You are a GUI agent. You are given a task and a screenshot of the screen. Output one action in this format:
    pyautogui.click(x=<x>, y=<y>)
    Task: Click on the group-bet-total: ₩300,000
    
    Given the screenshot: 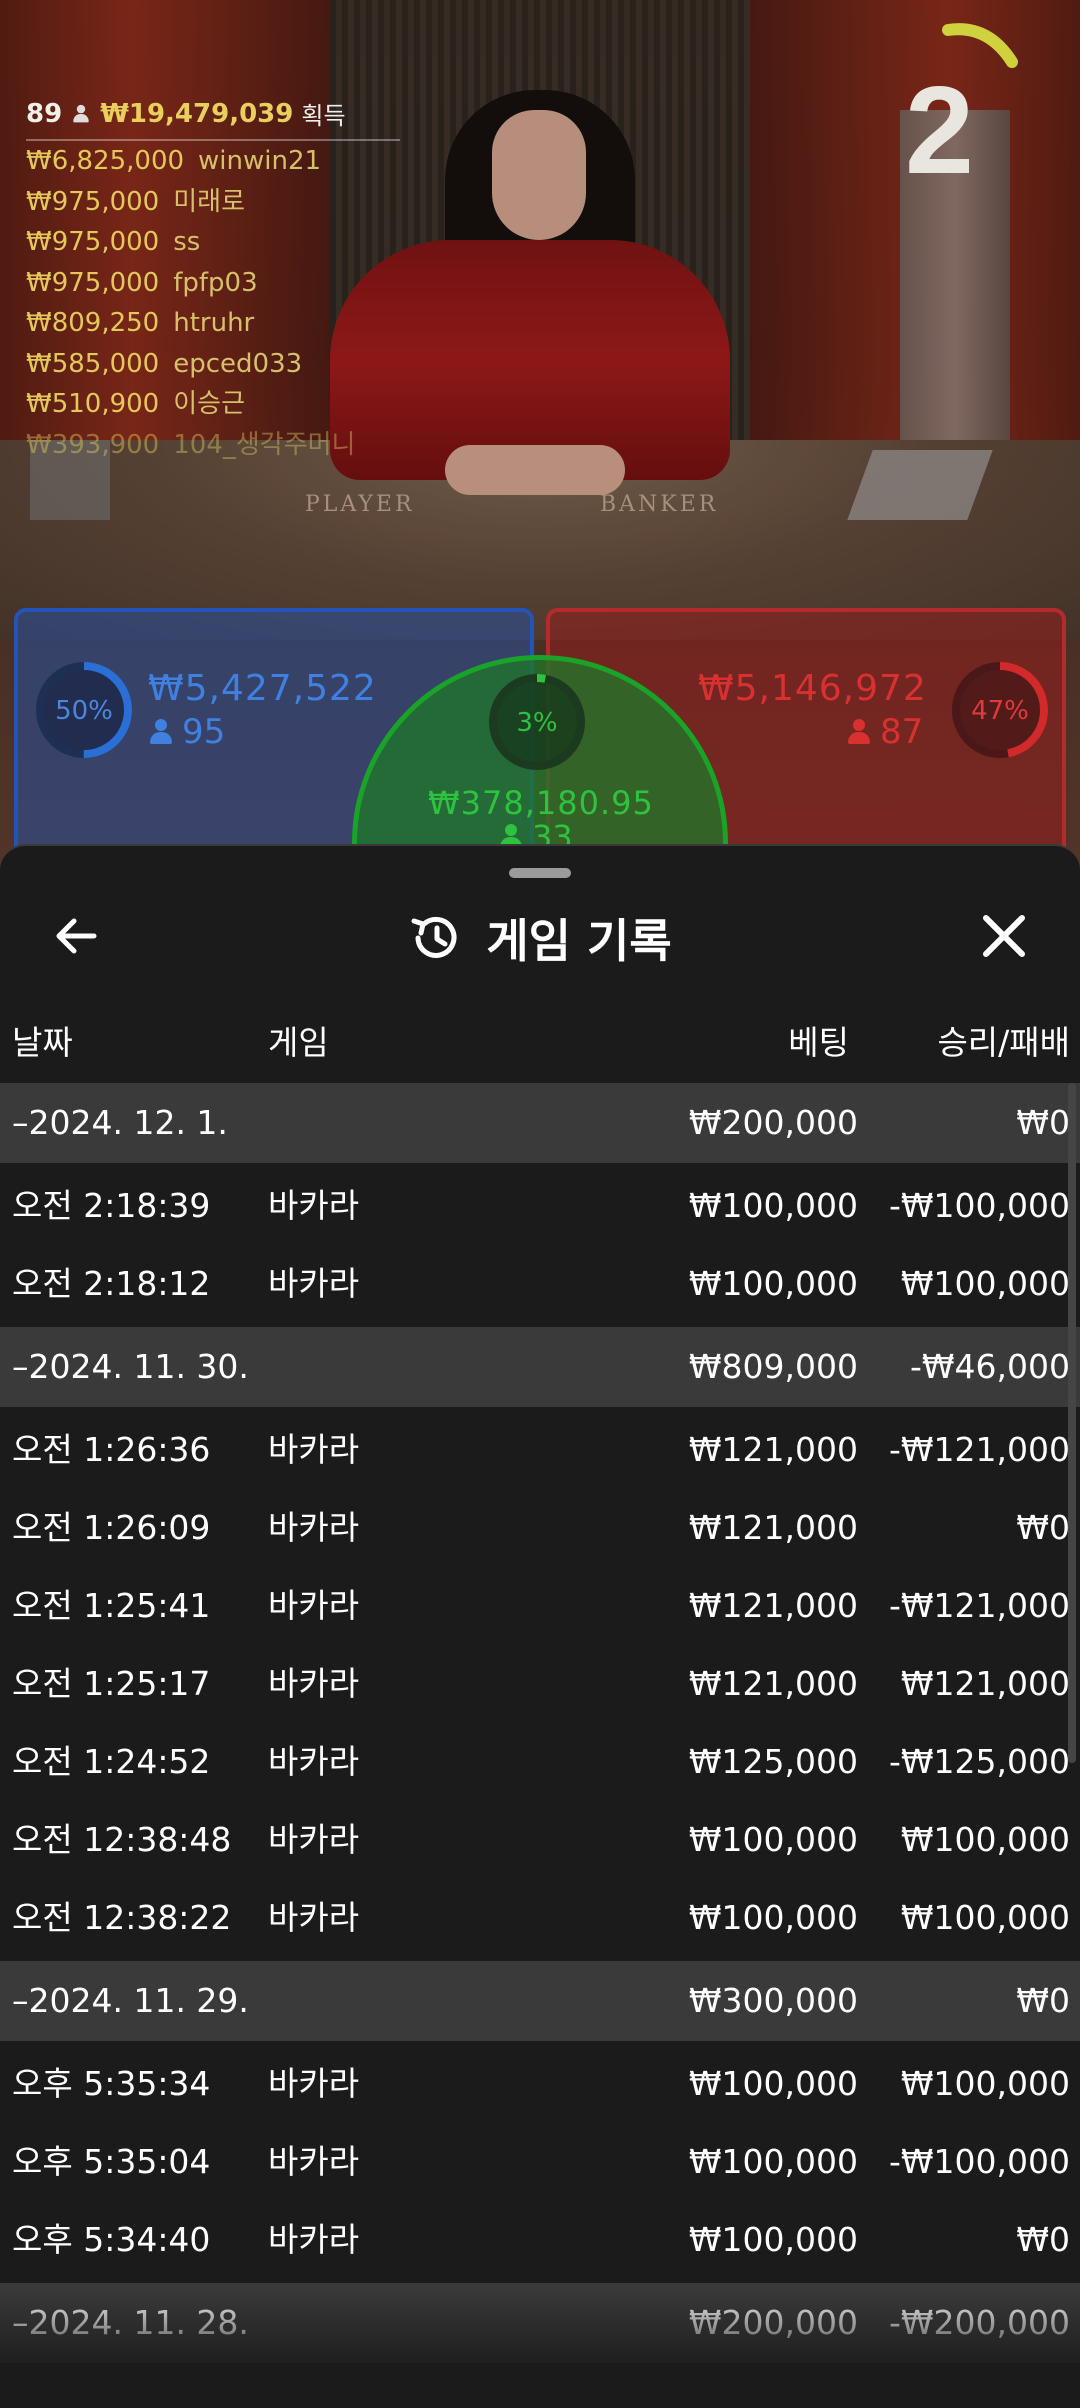 What is the action you would take?
    pyautogui.click(x=773, y=2000)
    